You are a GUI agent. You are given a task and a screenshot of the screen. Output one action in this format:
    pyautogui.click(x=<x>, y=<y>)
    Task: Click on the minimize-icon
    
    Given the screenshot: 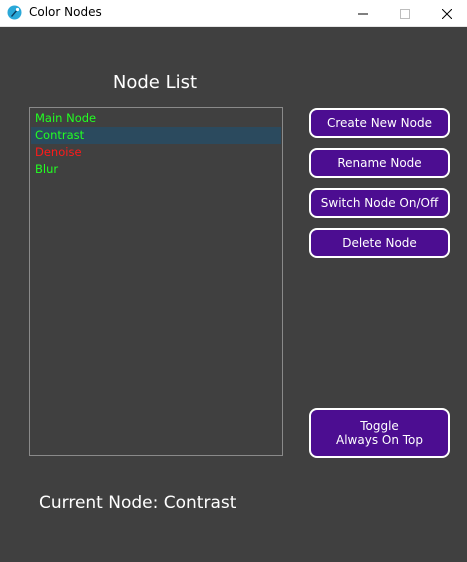 What is the action you would take?
    pyautogui.click(x=363, y=13)
    